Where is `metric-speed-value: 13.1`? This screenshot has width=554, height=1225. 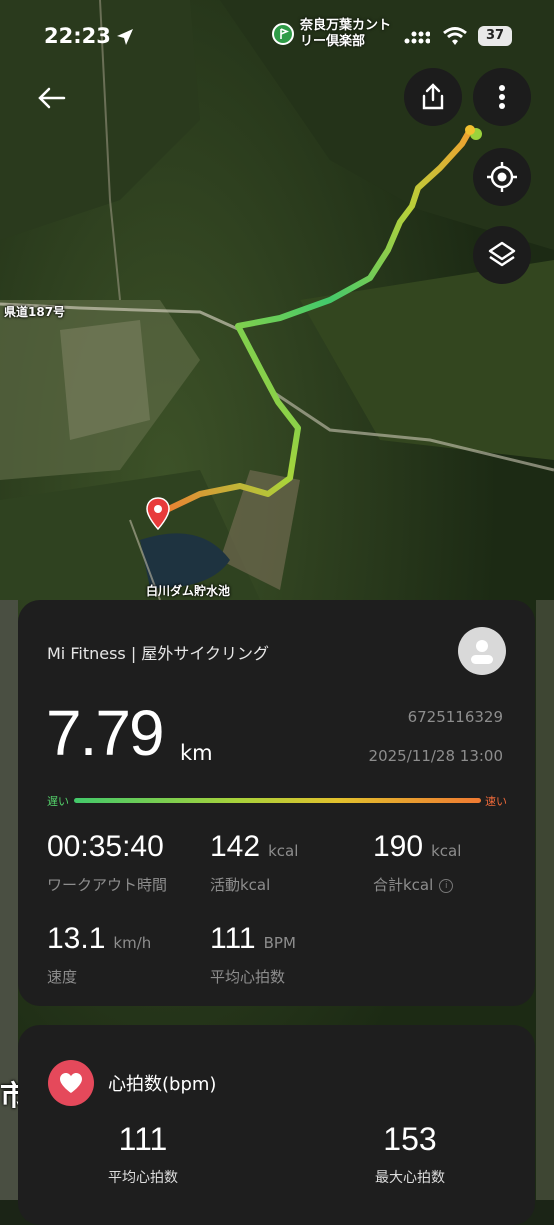
metric-speed-value: 13.1 is located at coordinates (76, 938).